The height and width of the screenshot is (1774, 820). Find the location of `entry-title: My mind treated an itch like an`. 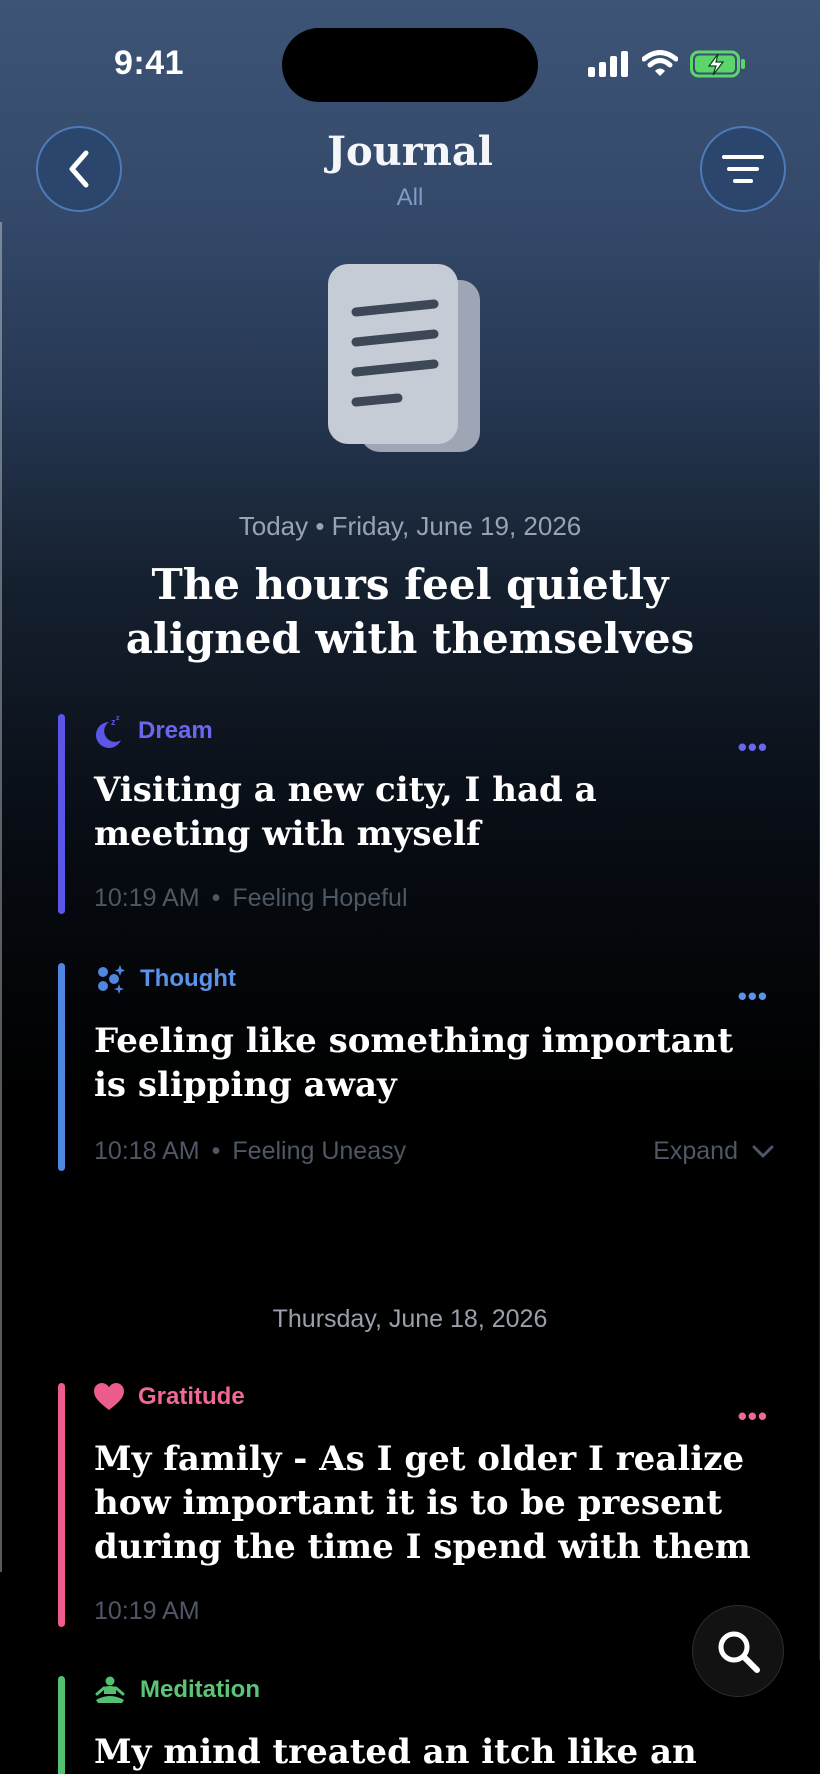

entry-title: My mind treated an itch like an is located at coordinates (395, 1752).